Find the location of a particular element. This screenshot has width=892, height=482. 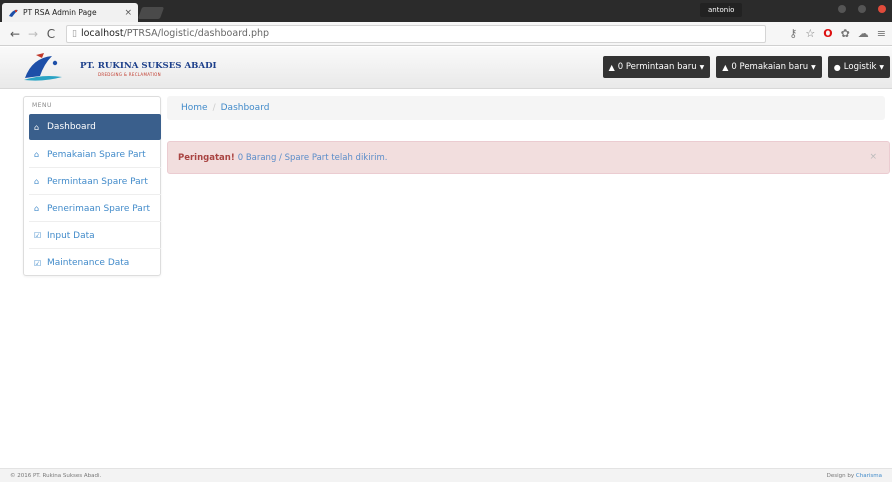

sidebar-item-pemakaian: ⌂ Pemakaian Spare Part is located at coordinates (95, 155).